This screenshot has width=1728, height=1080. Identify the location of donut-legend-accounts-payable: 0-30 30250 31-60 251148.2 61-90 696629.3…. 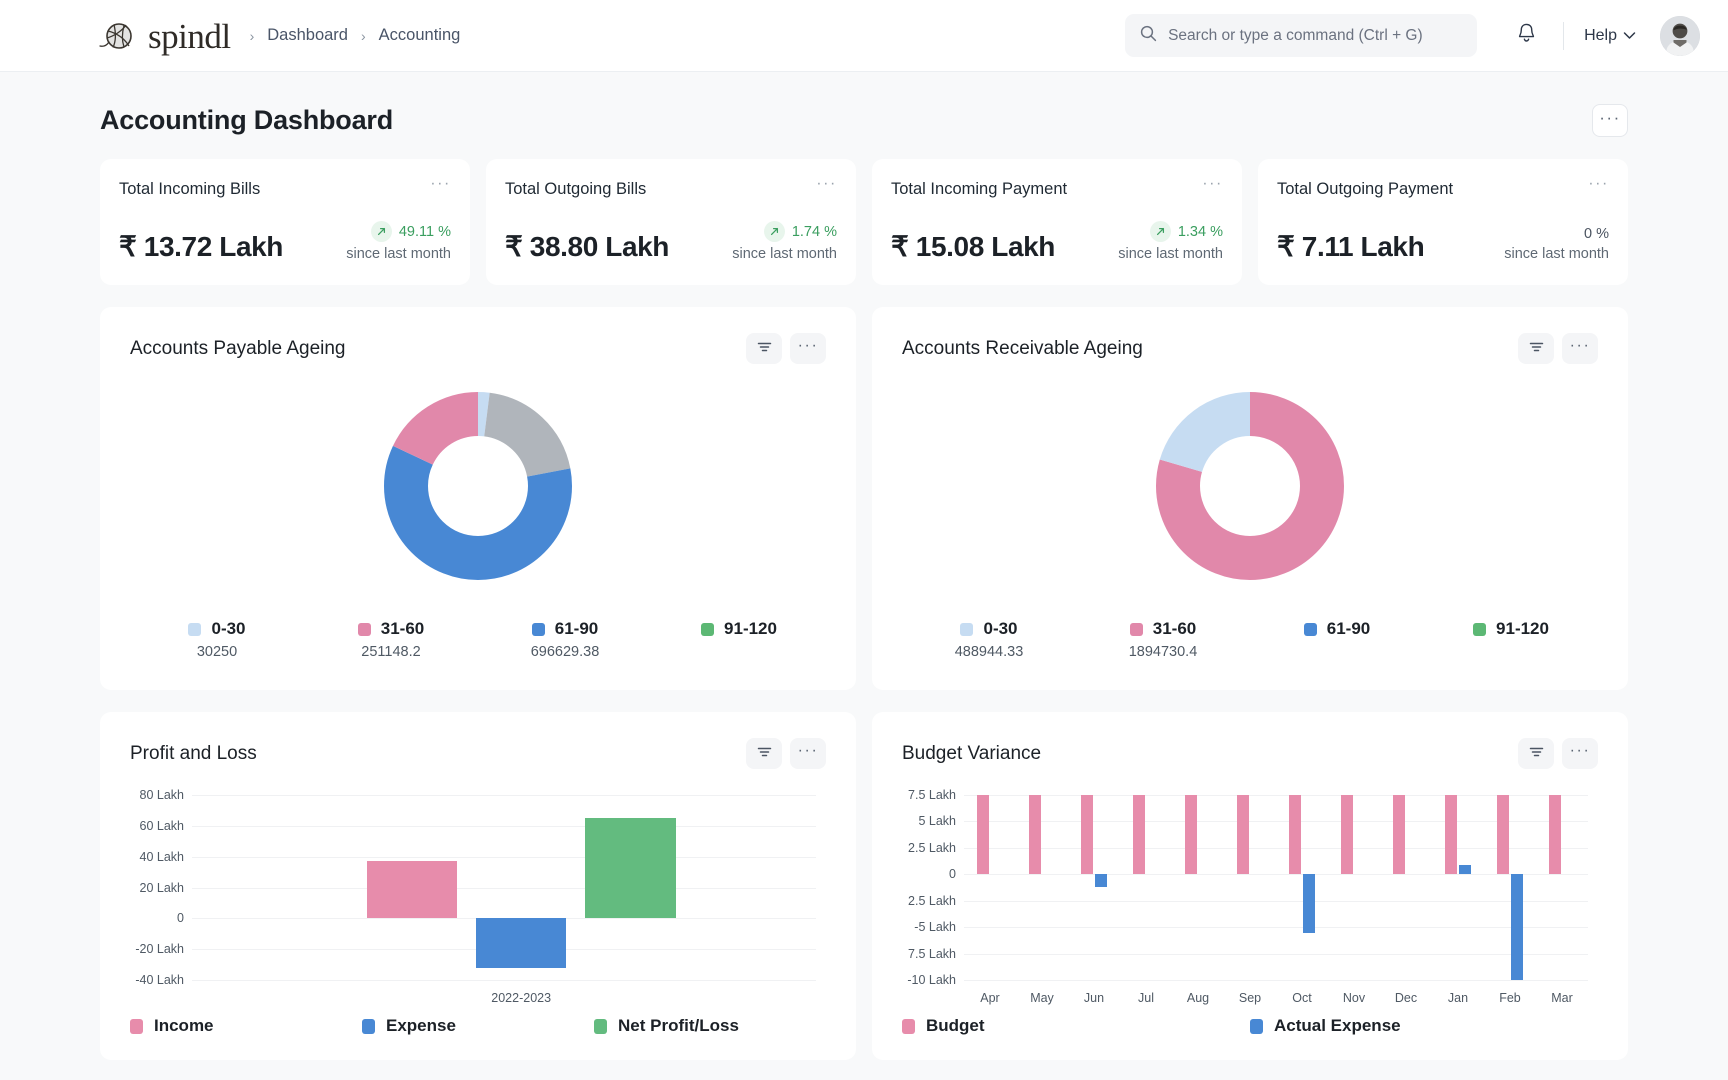
(478, 654).